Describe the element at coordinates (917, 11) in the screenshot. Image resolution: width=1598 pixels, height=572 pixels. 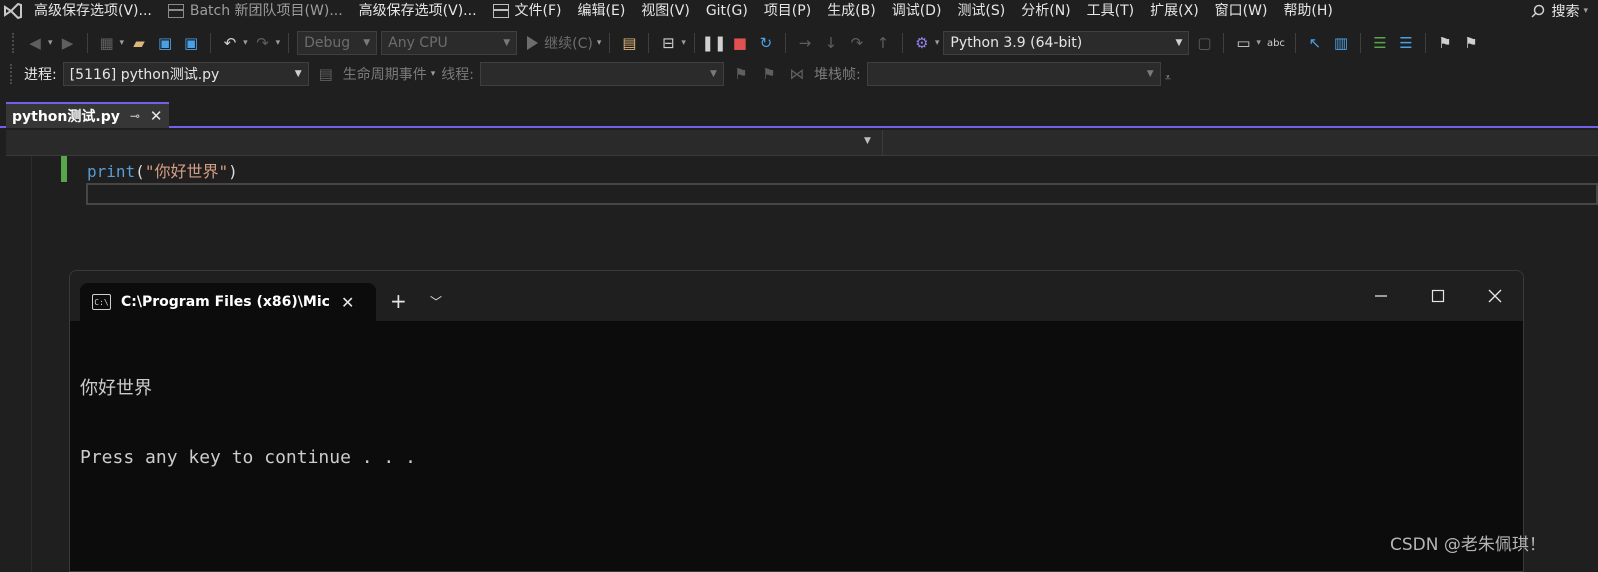
I see `menu-debug: 调试(D)` at that location.